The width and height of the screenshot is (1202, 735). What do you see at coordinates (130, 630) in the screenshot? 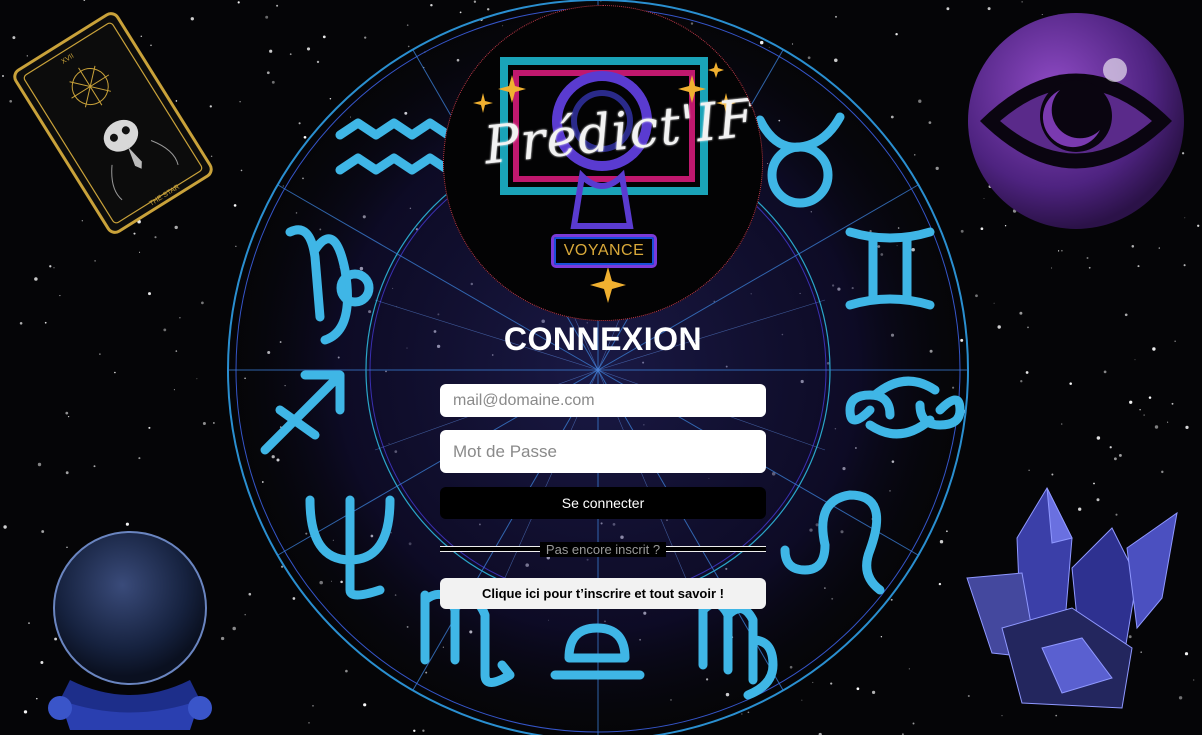
I see `crystal-ball-icon` at bounding box center [130, 630].